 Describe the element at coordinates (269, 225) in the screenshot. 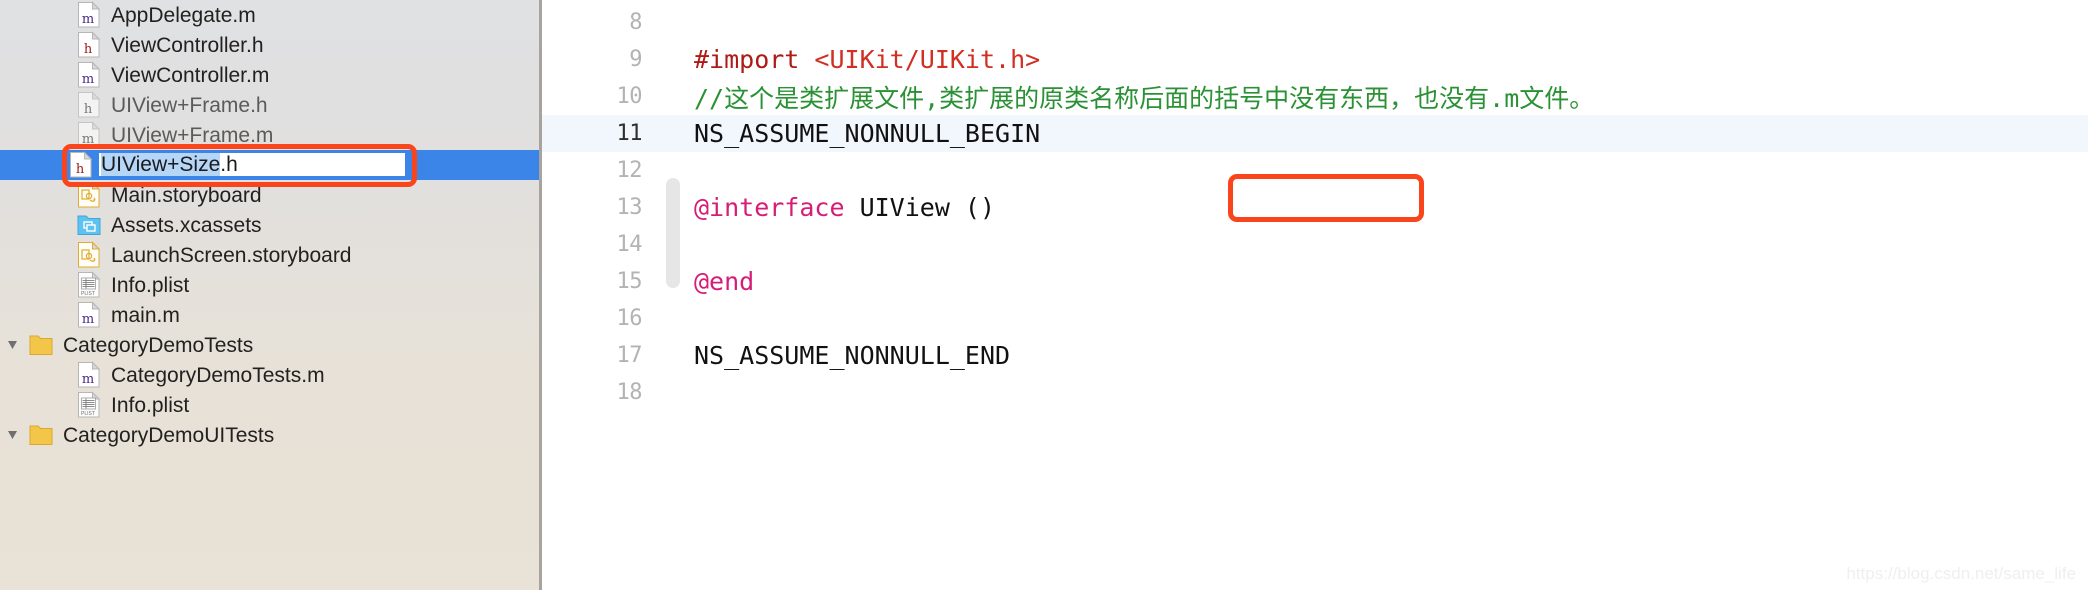

I see `navigator-row: Assets.xcassets` at that location.